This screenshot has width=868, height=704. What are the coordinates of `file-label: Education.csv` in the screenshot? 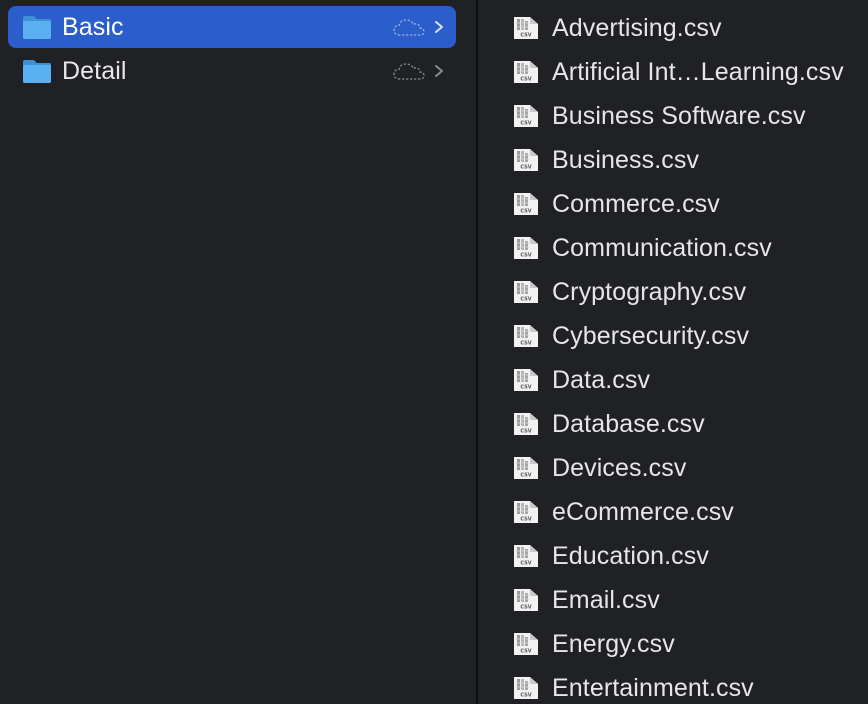 It's located at (630, 556).